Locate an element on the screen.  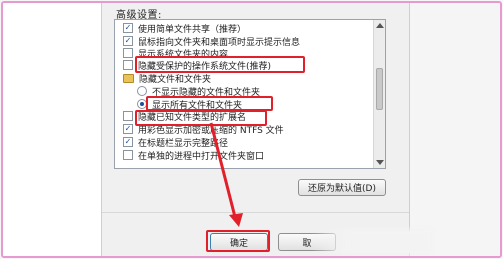
scroll-thumb is located at coordinates (379, 89).